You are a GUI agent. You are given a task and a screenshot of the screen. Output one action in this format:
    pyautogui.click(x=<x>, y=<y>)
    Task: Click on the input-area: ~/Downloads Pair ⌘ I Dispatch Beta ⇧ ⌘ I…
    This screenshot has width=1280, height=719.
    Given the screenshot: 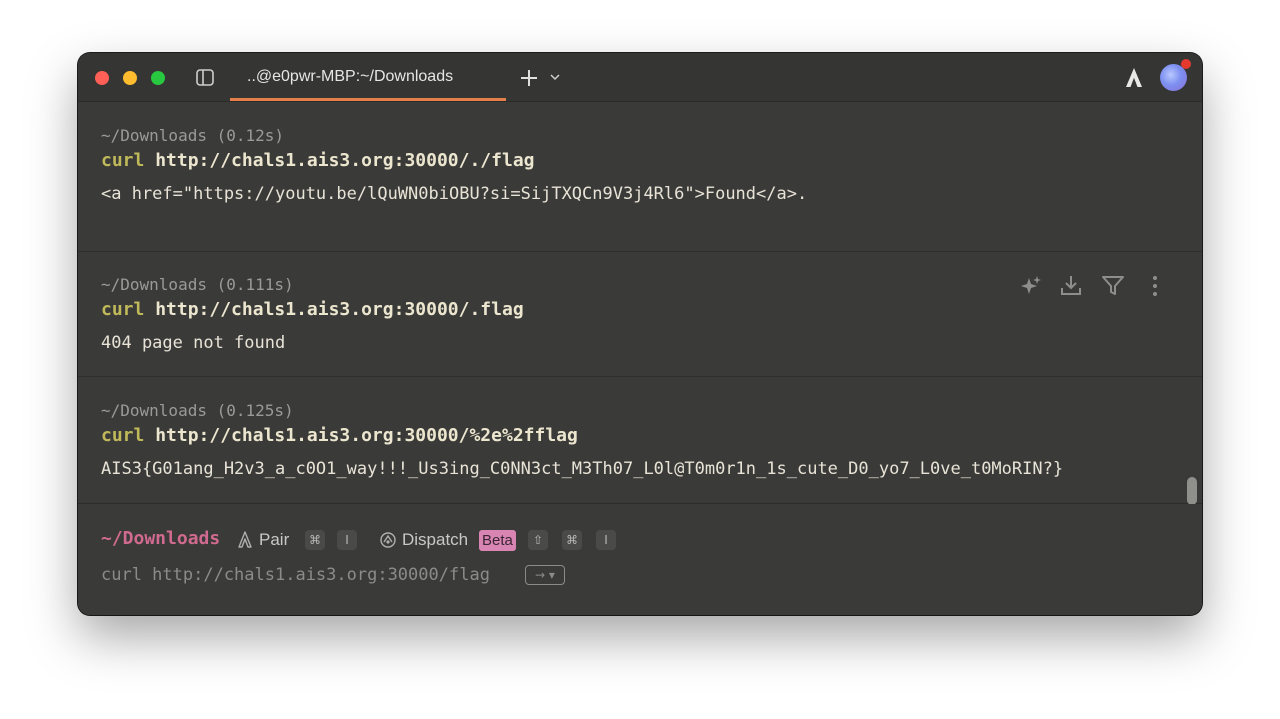 What is the action you would take?
    pyautogui.click(x=640, y=559)
    